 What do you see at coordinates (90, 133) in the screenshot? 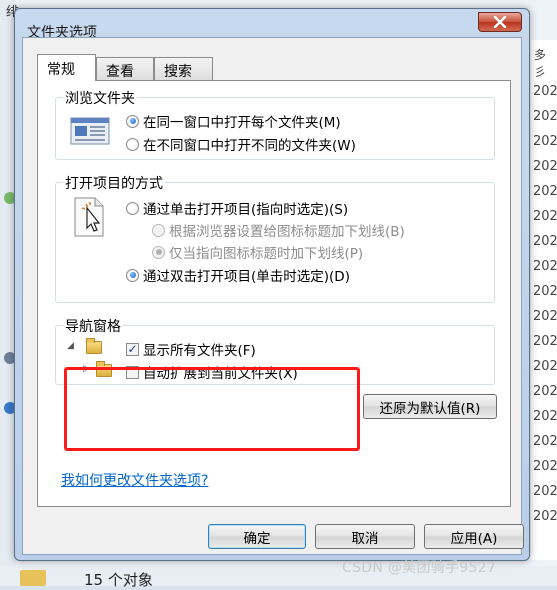
I see `browse-folders-icon` at bounding box center [90, 133].